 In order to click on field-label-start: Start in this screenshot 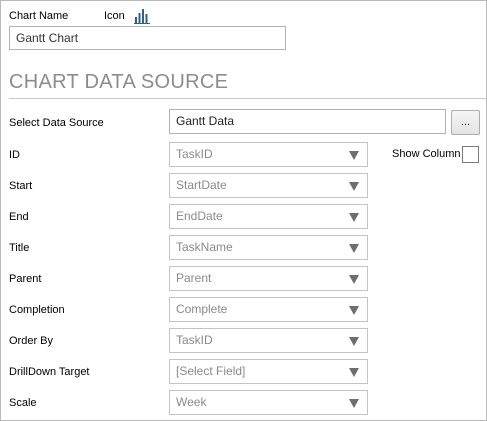, I will do `click(21, 186)`.